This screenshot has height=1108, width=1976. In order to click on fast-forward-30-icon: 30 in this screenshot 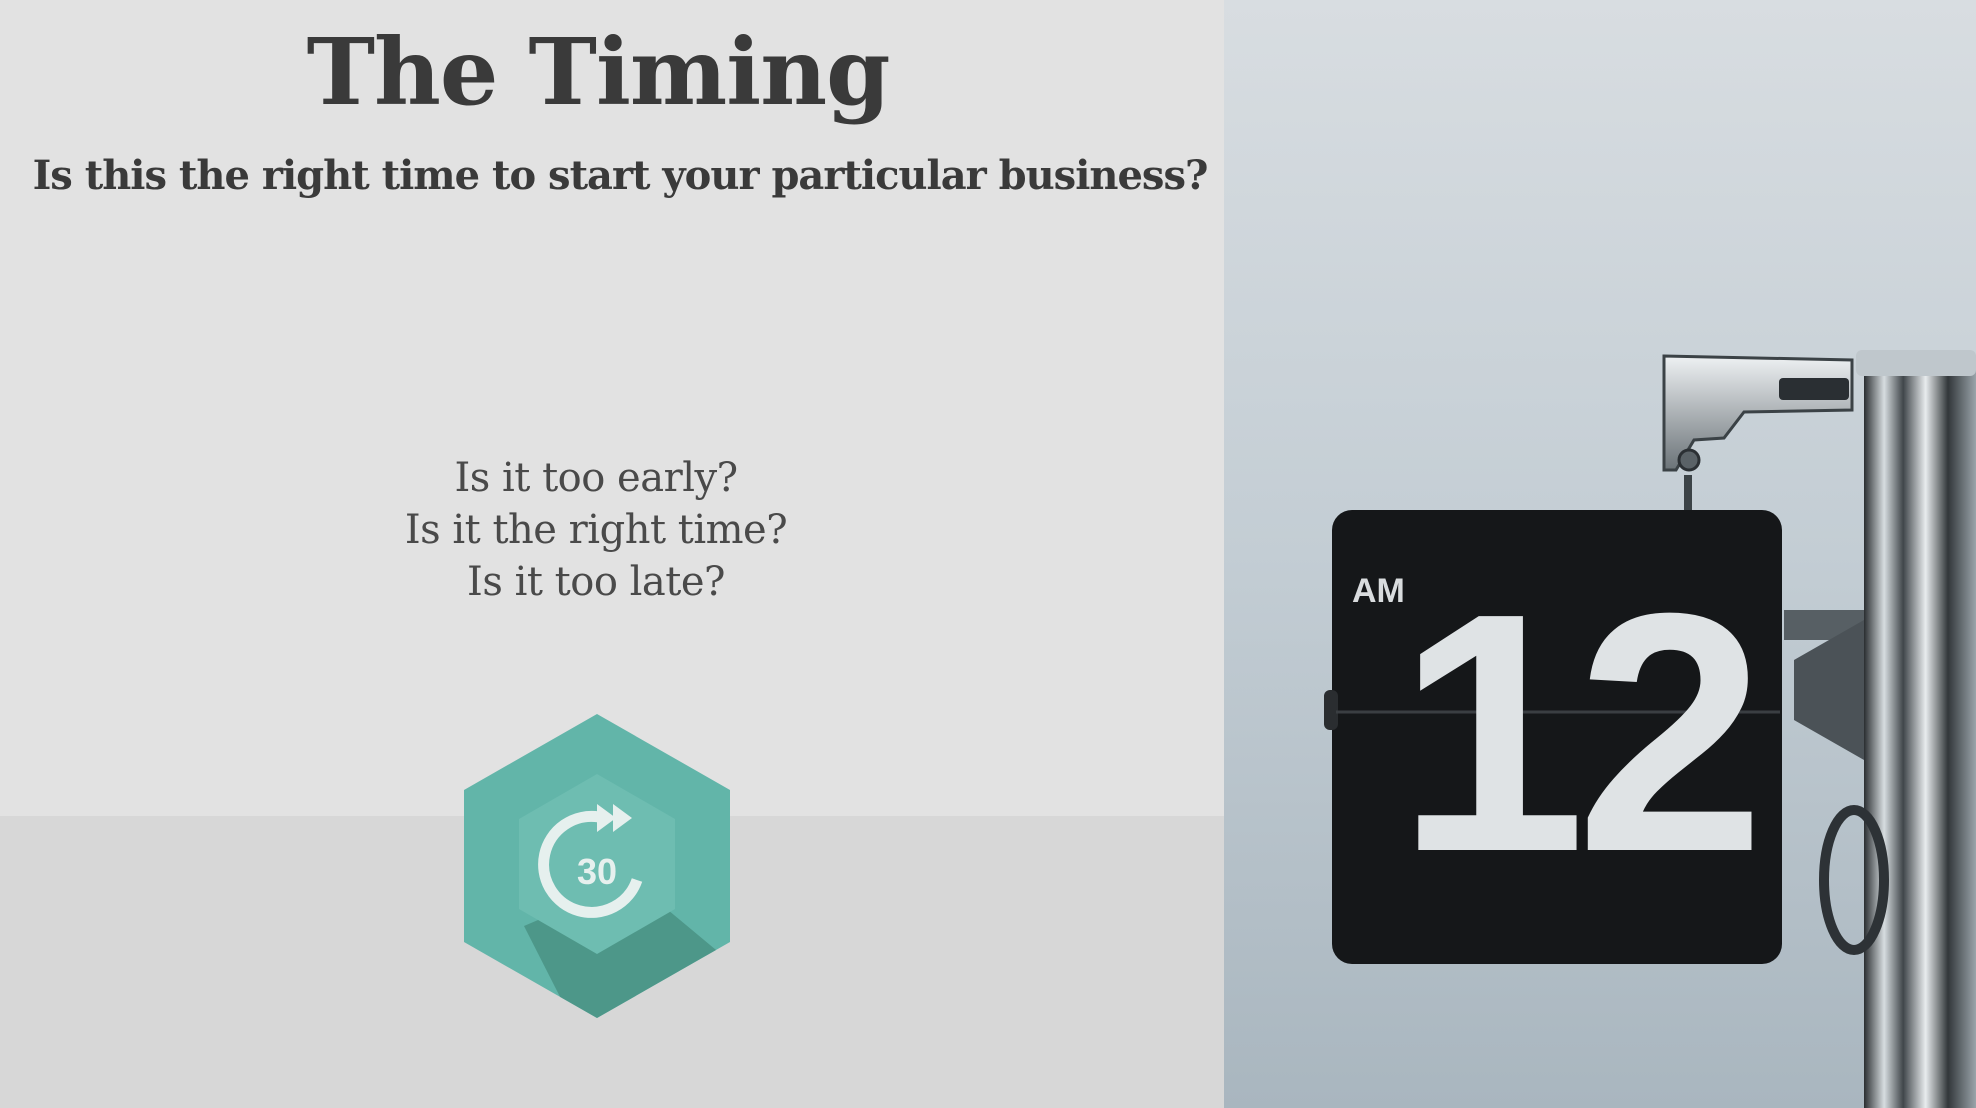, I will do `click(597, 866)`.